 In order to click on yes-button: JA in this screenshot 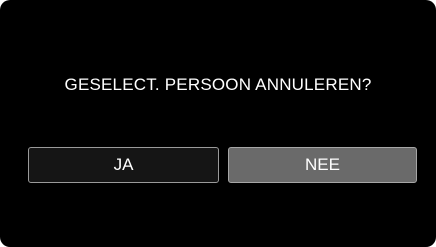, I will do `click(123, 165)`.